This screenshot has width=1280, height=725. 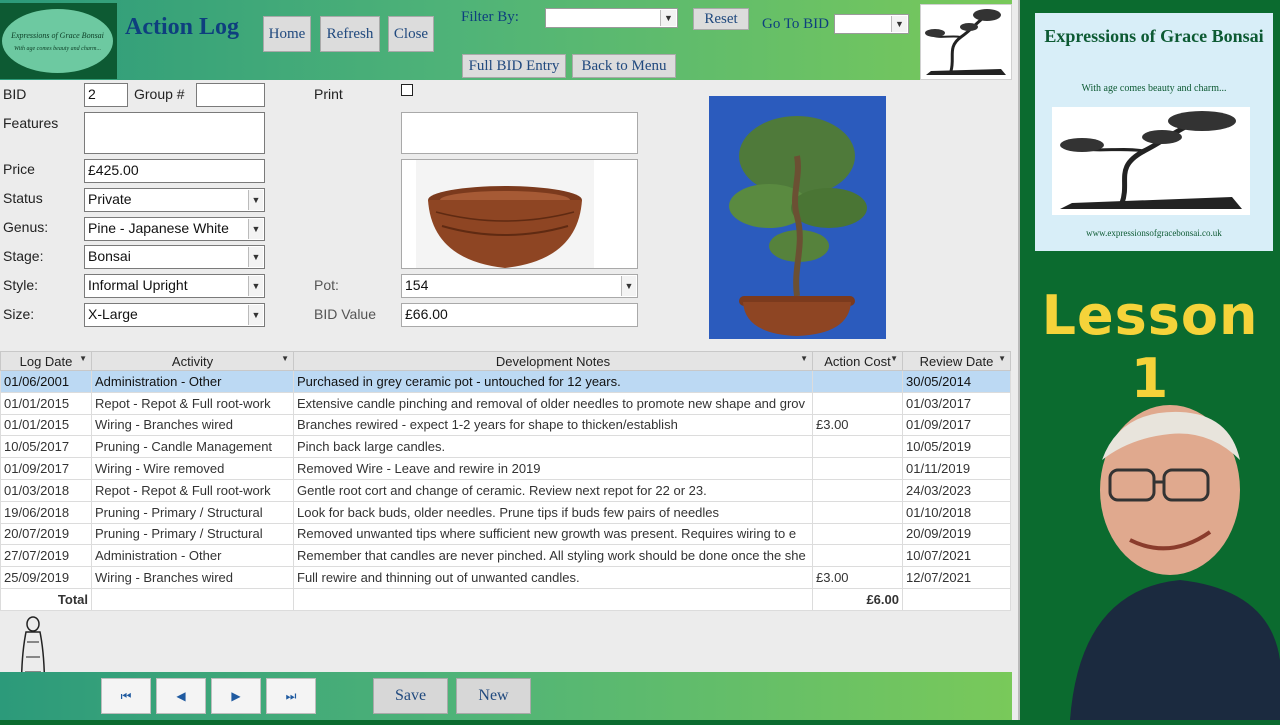 I want to click on column-header-review-date: Review Date ▼, so click(x=956, y=361).